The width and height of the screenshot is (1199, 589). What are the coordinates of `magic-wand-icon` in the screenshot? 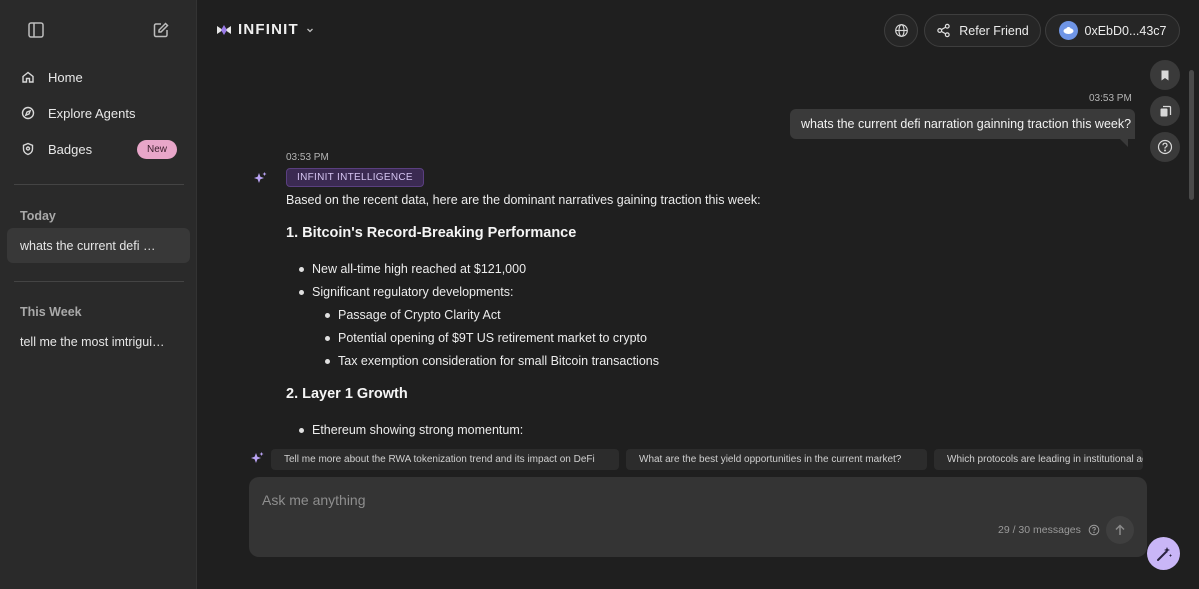 It's located at (1164, 553).